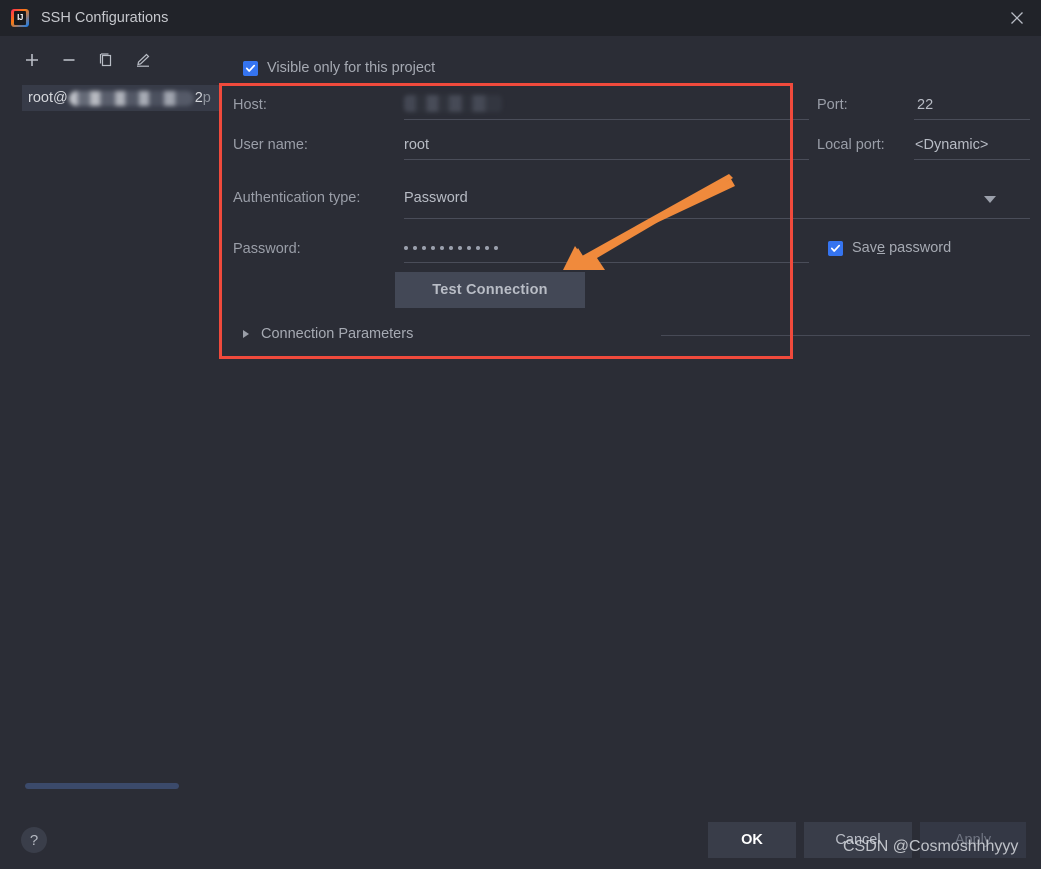 This screenshot has height=869, width=1041. I want to click on port-label: Port:, so click(832, 105).